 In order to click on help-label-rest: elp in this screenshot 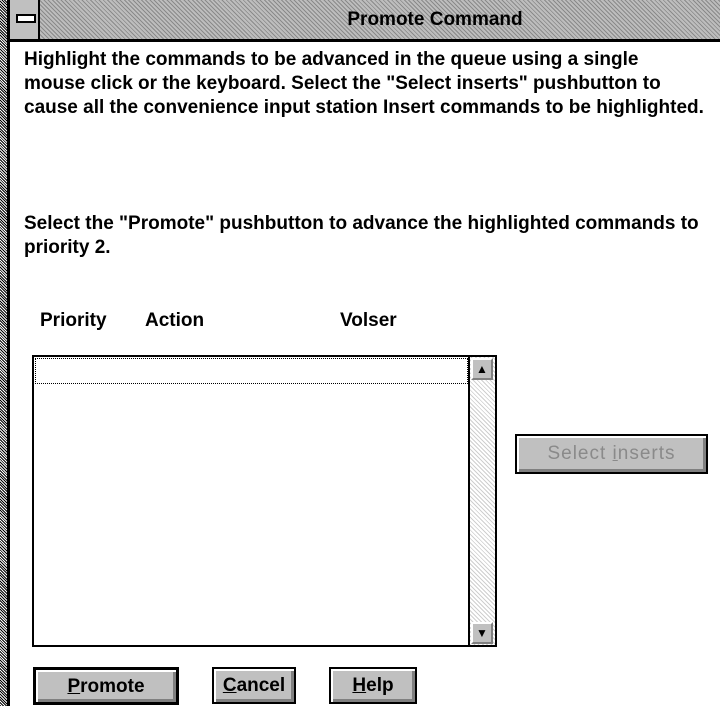, I will do `click(380, 685)`.